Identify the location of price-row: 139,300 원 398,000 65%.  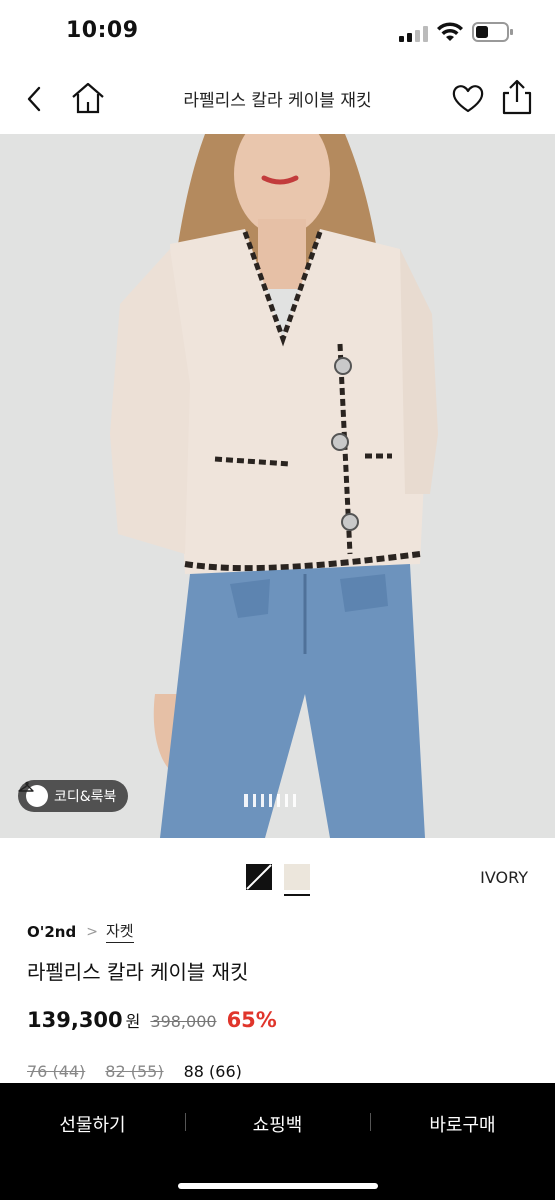
(152, 1020).